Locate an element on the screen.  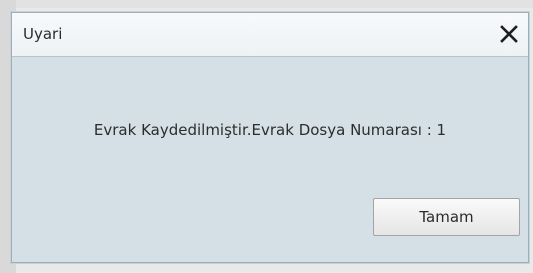
ok-button: Tamam is located at coordinates (446, 217).